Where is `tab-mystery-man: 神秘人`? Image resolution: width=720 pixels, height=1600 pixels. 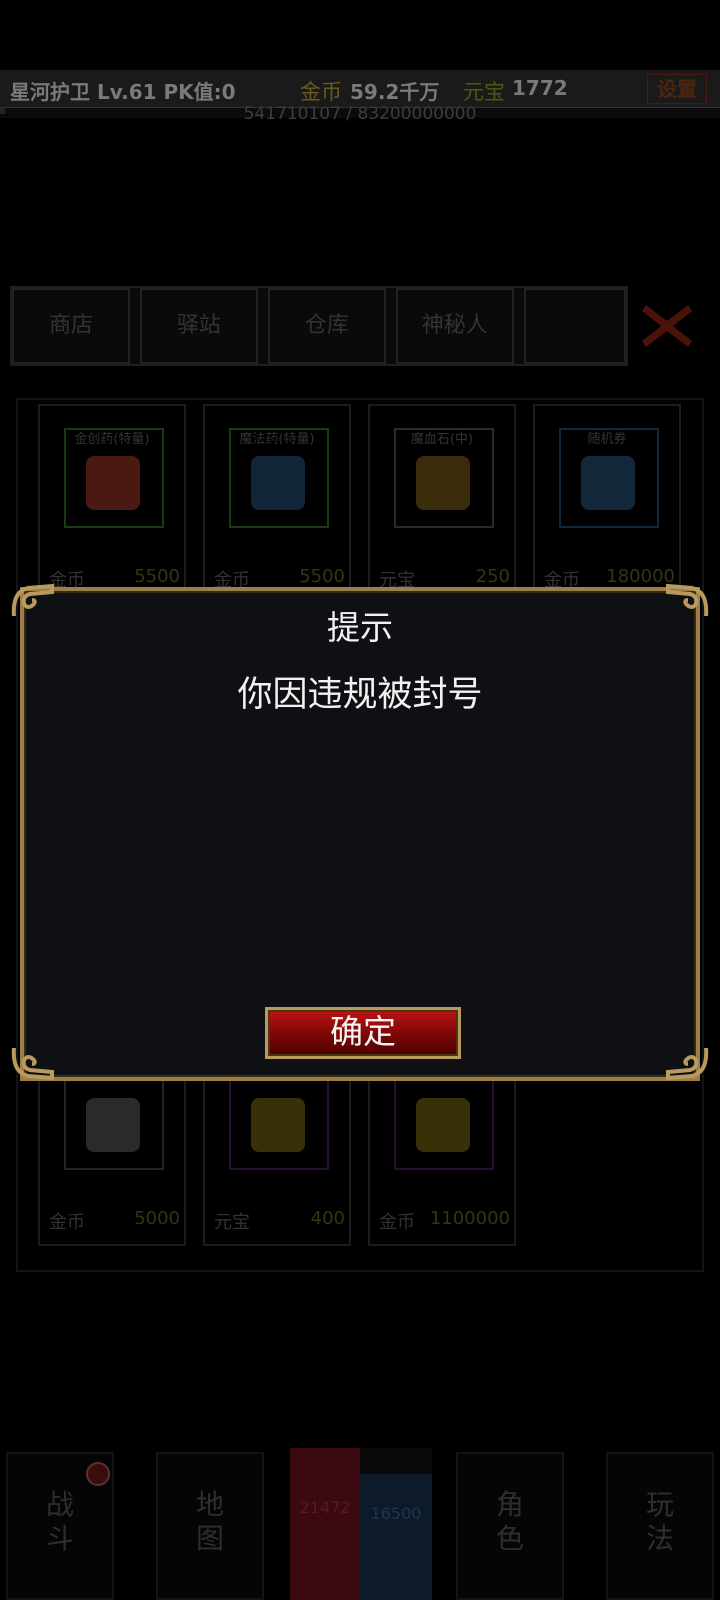 tab-mystery-man: 神秘人 is located at coordinates (454, 326).